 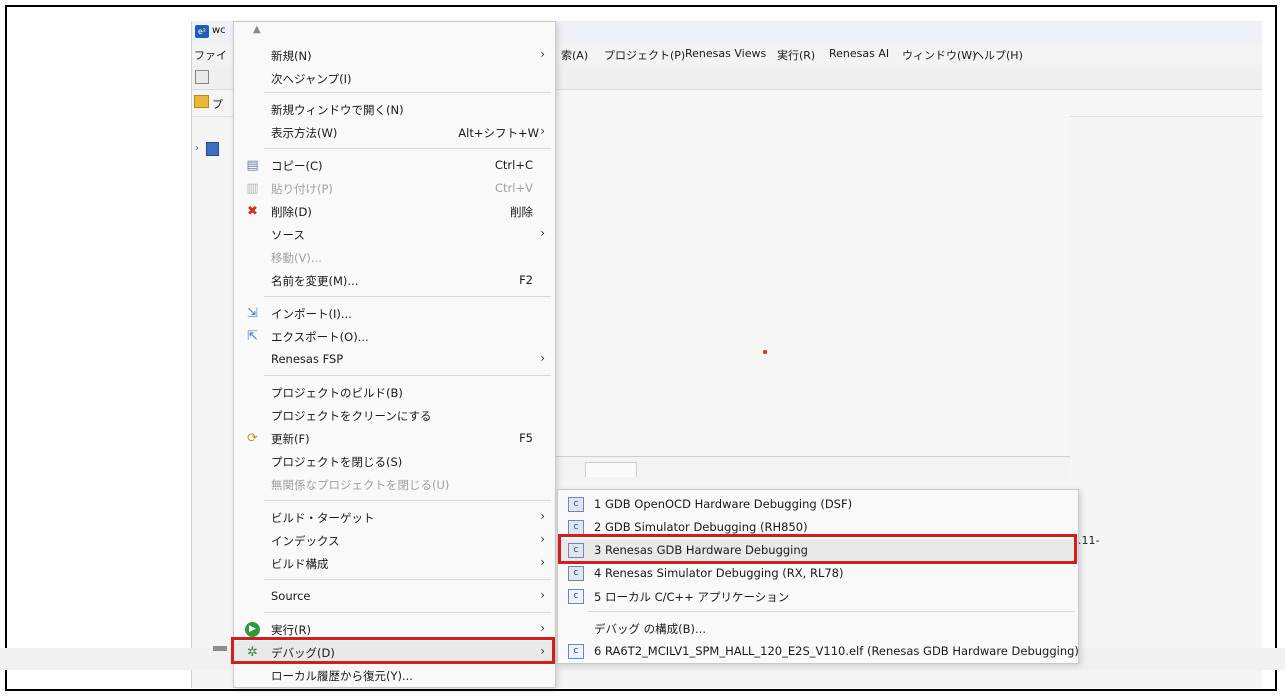 What do you see at coordinates (252, 165) in the screenshot?
I see `copy-icon: ▤` at bounding box center [252, 165].